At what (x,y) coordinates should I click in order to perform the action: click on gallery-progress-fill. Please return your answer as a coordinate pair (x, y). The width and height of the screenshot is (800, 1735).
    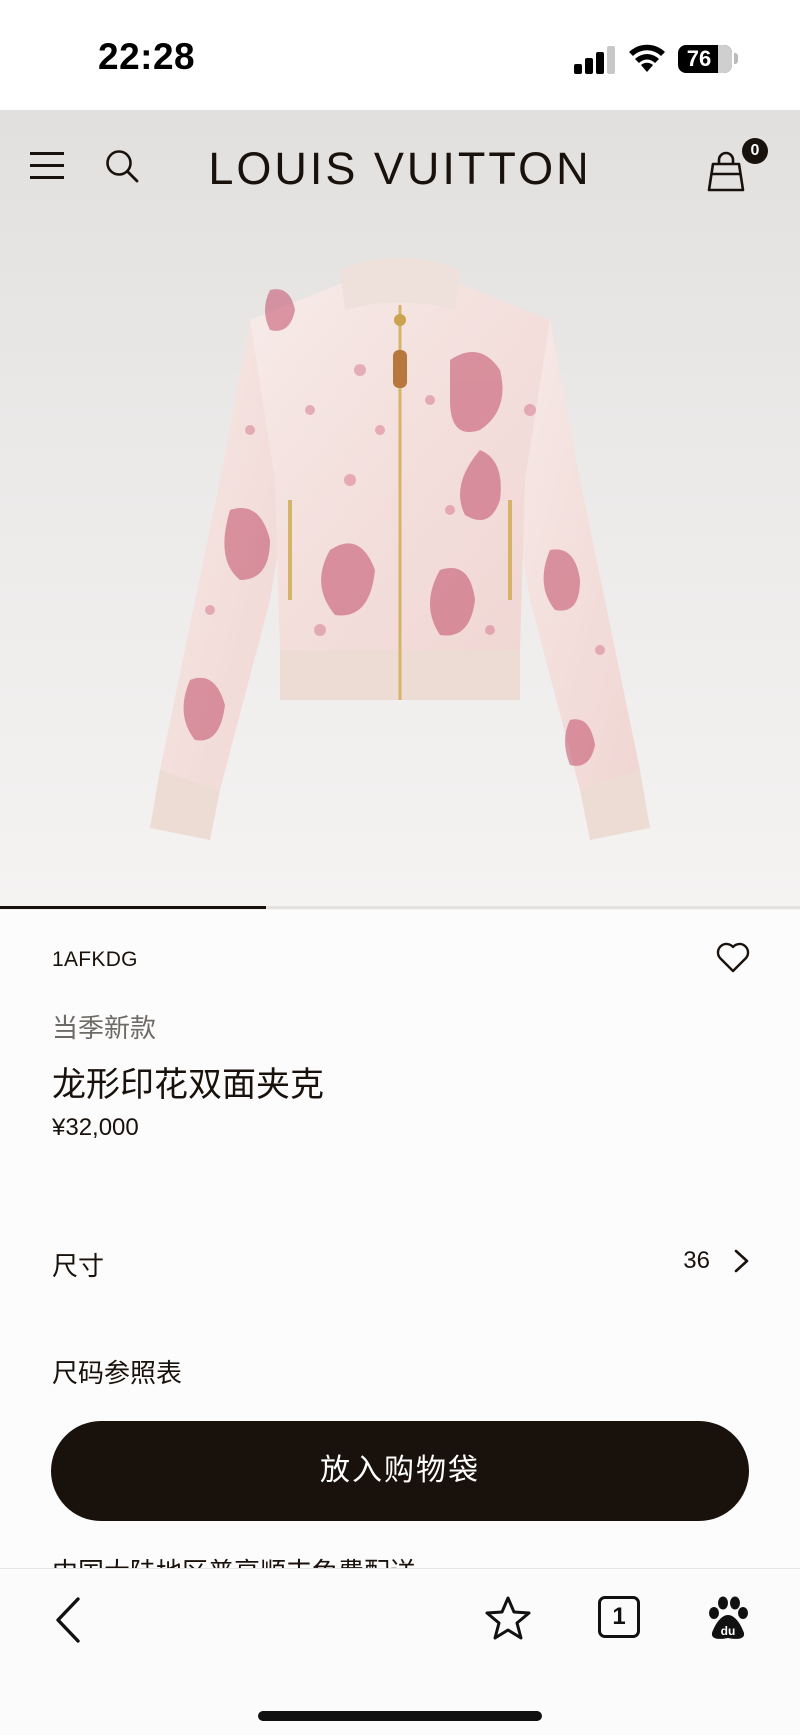
    Looking at the image, I should click on (133, 907).